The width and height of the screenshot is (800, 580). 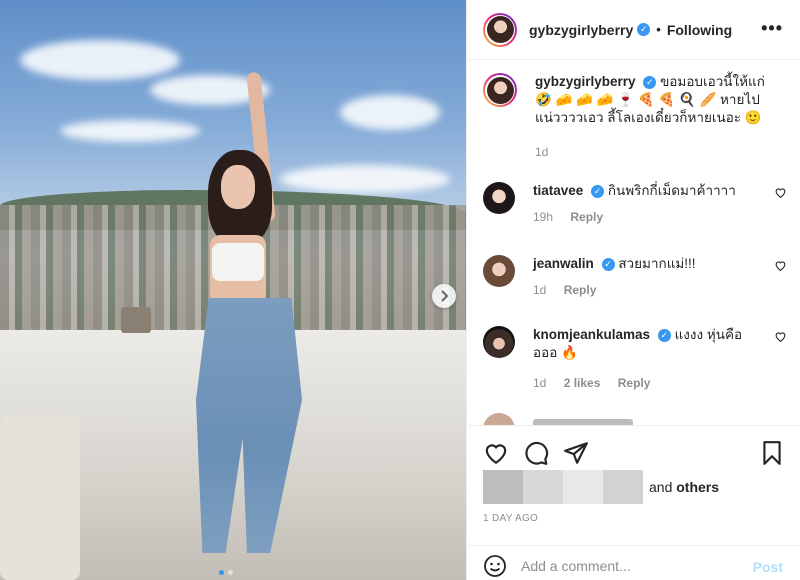 I want to click on caption-avatar, so click(x=500, y=90).